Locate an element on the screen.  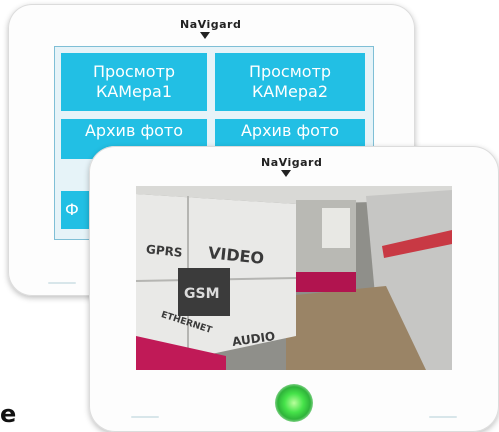
back-left-slot is located at coordinates (62, 283).